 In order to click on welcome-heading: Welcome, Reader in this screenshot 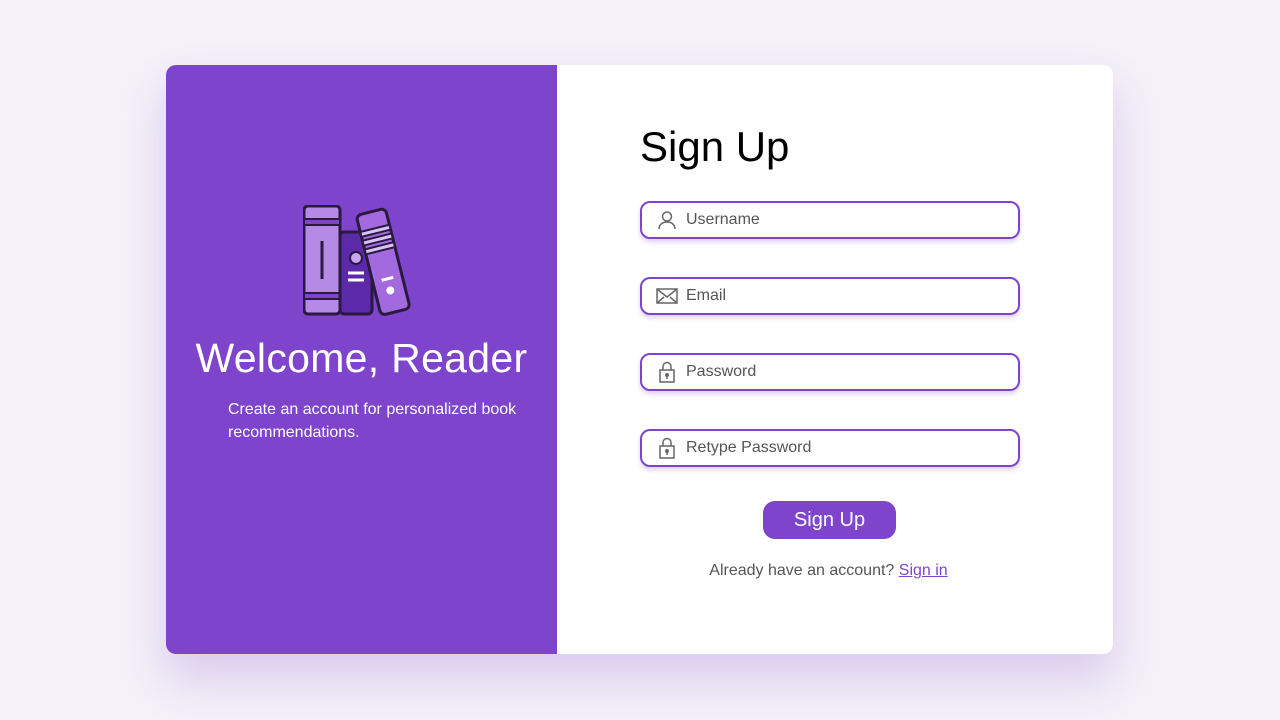, I will do `click(361, 358)`.